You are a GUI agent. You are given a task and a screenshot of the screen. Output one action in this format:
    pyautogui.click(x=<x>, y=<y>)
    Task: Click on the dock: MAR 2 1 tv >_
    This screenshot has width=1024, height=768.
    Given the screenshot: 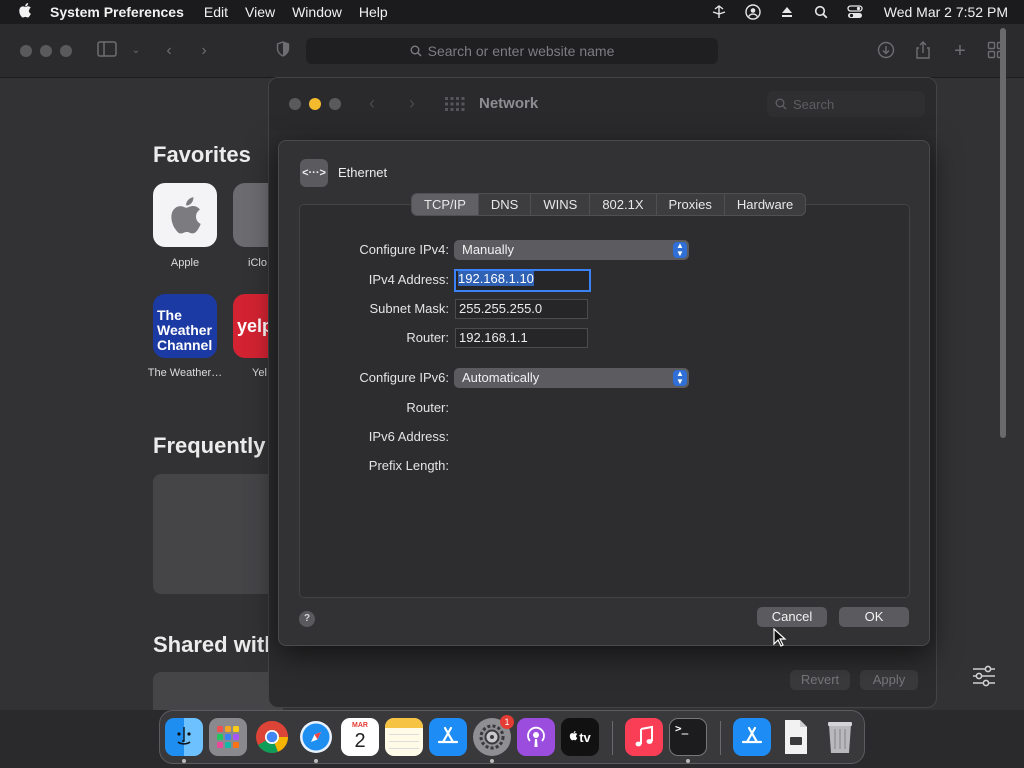 What is the action you would take?
    pyautogui.click(x=512, y=737)
    